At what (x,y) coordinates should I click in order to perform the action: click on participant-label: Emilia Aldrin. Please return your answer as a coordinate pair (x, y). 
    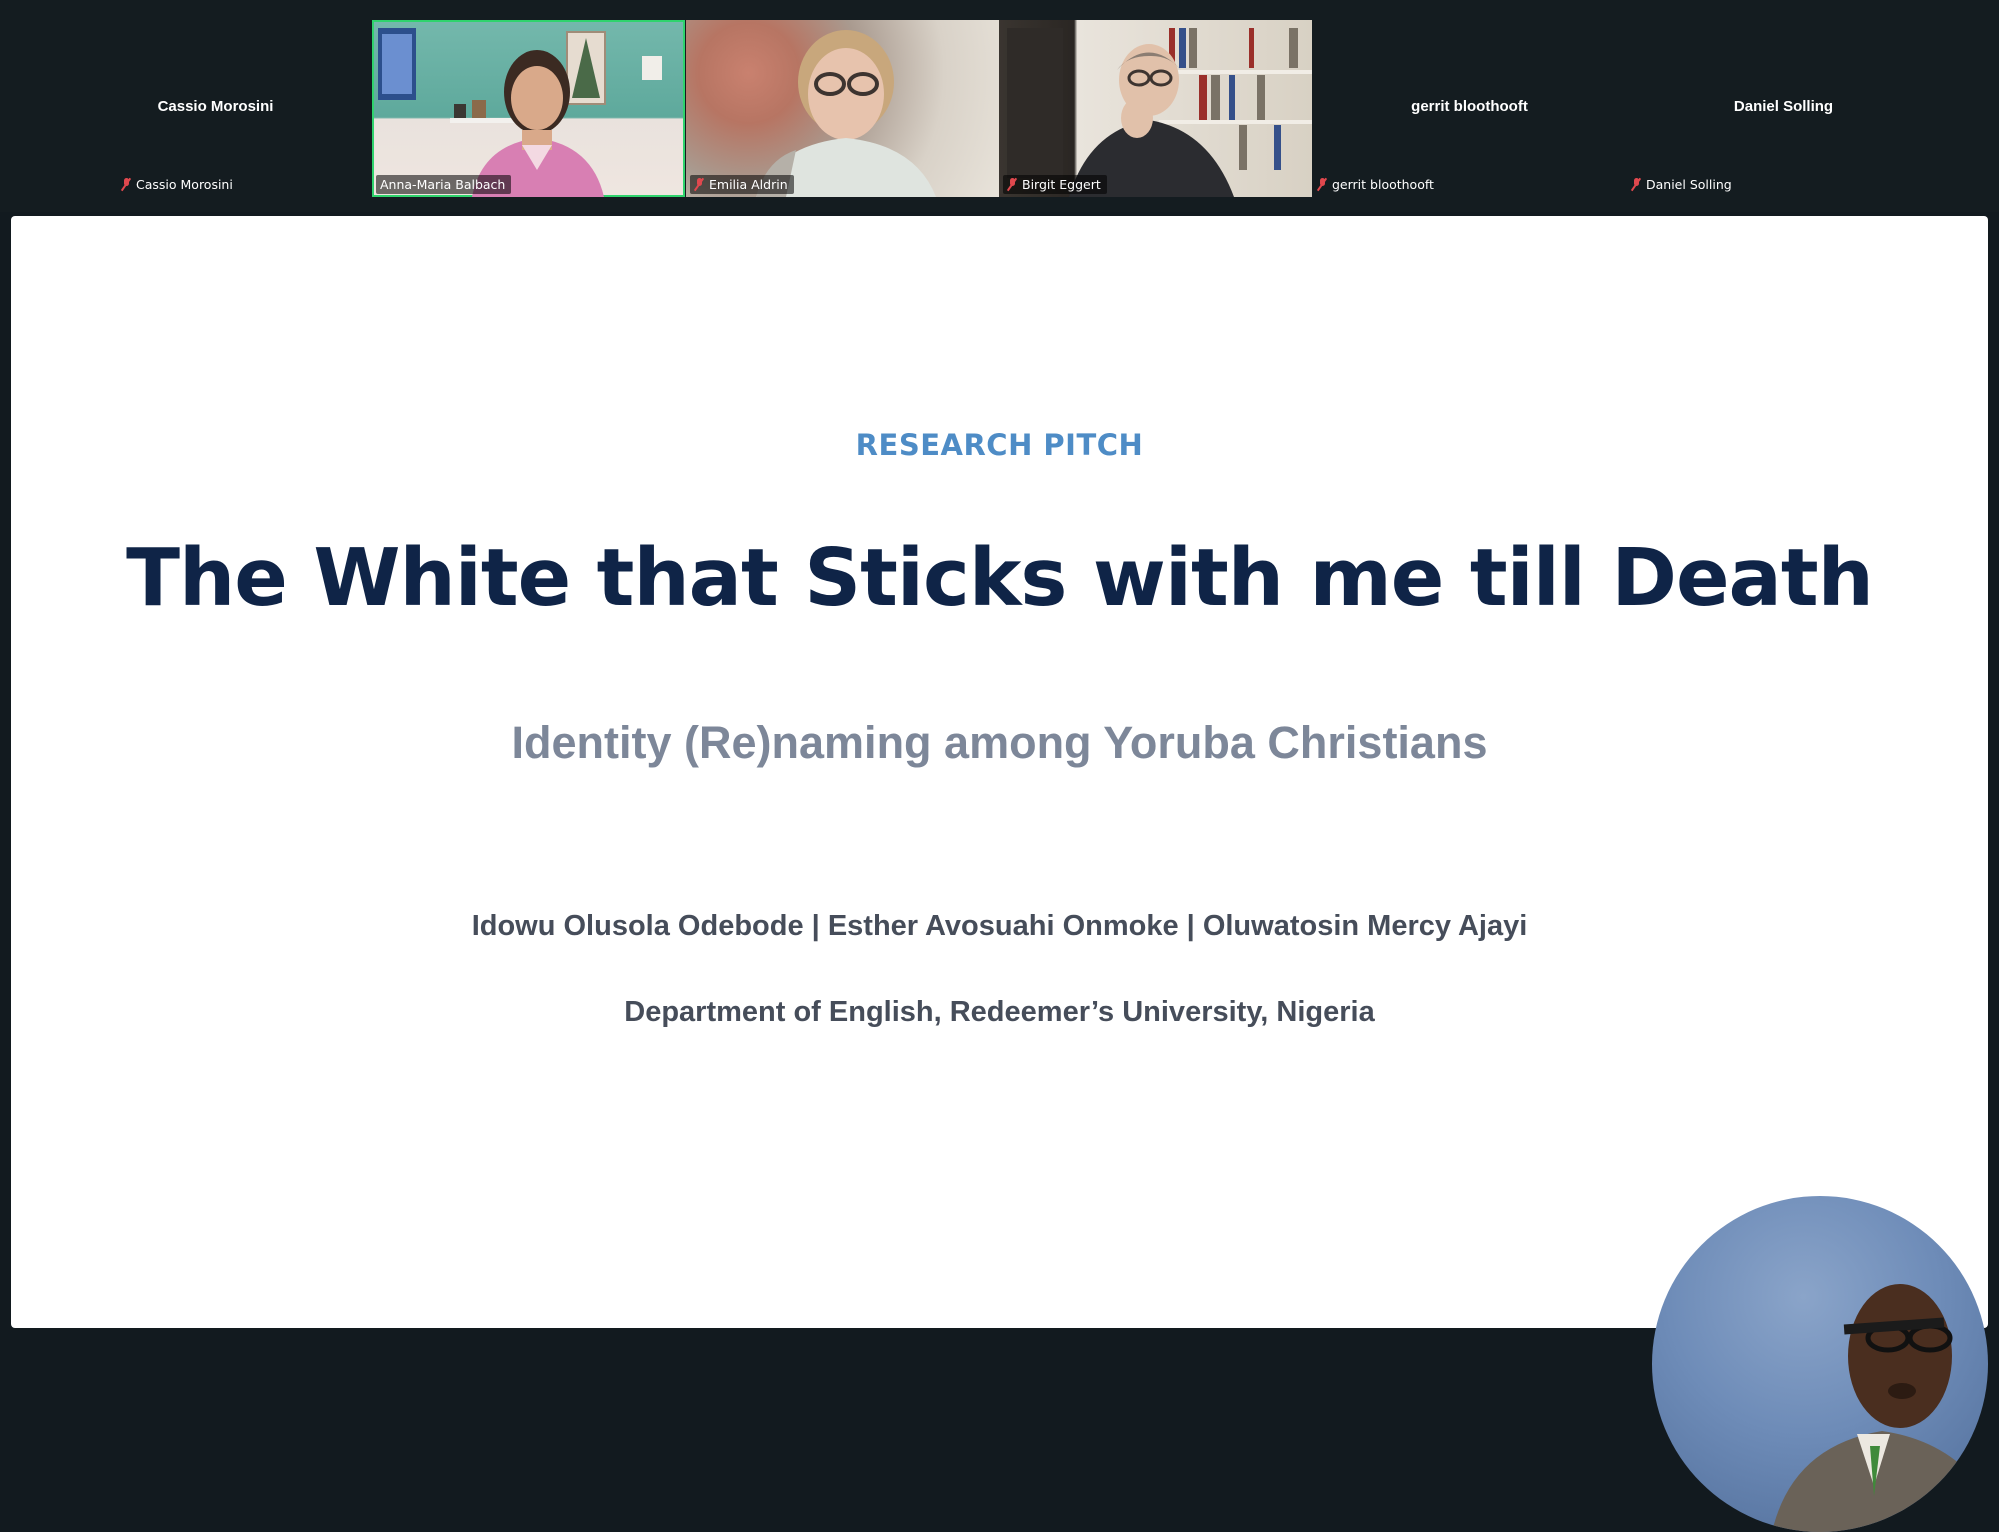
    Looking at the image, I should click on (742, 184).